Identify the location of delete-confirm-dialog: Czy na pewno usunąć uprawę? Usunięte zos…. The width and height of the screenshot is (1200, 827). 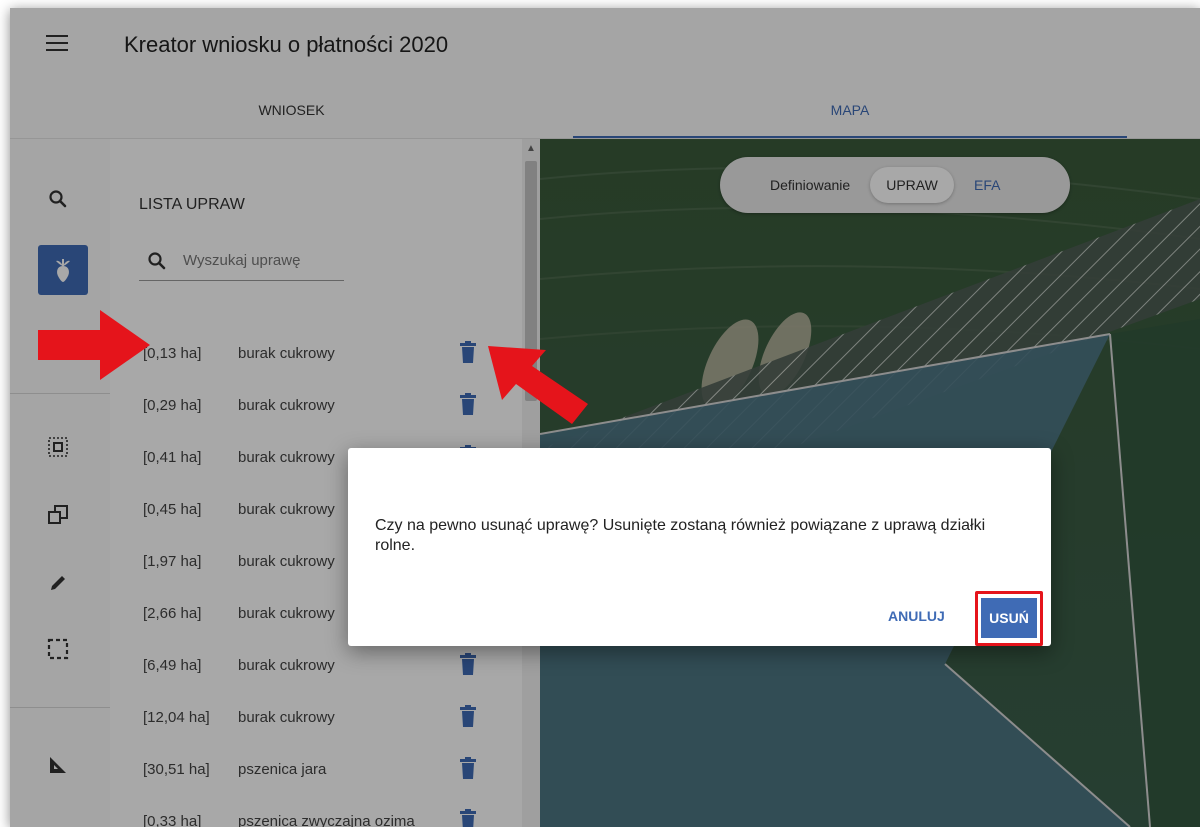
(699, 547).